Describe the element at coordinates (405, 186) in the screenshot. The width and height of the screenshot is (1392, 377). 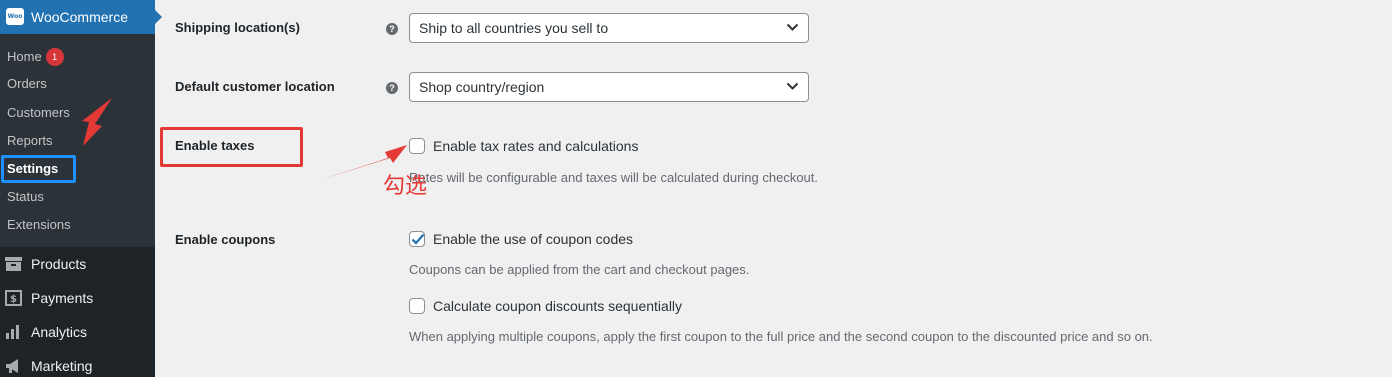
I see `annotation-check-text: 勾选` at that location.